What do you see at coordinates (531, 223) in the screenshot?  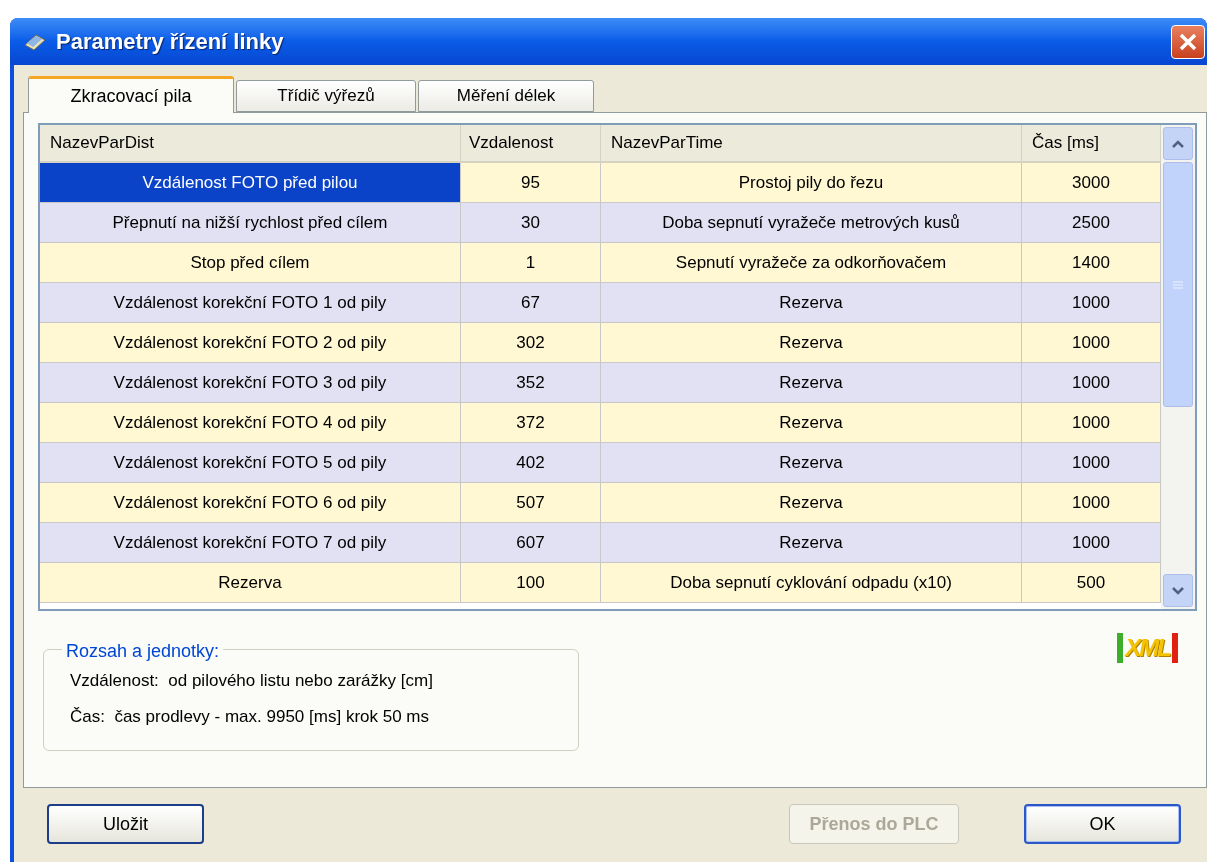 I see `table-cell: 30` at bounding box center [531, 223].